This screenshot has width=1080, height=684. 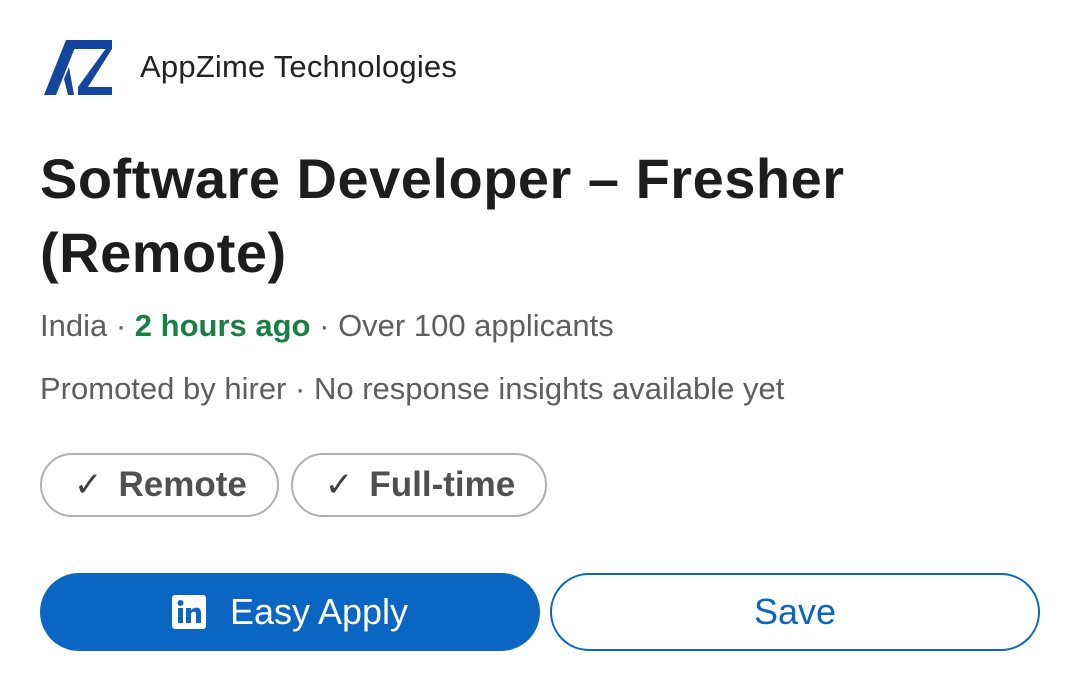 I want to click on job-title: Software Developer – Fresher (Remote), so click(x=442, y=215).